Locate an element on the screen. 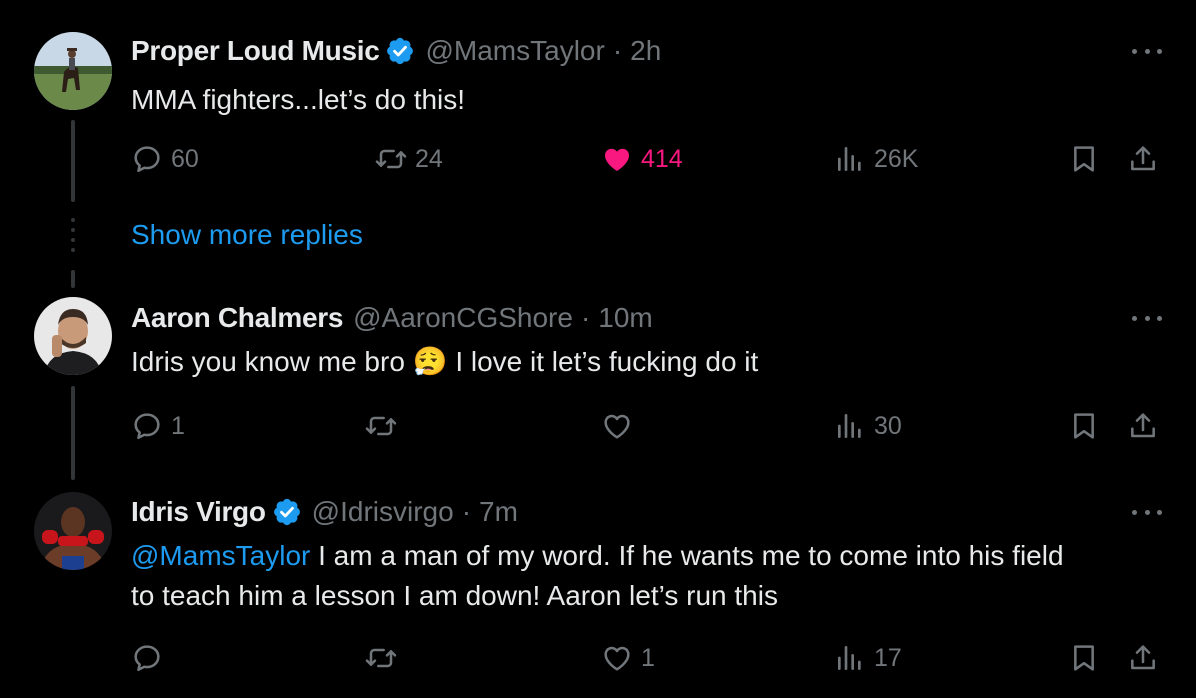  mention-link: @MamsTaylor is located at coordinates (220, 555).